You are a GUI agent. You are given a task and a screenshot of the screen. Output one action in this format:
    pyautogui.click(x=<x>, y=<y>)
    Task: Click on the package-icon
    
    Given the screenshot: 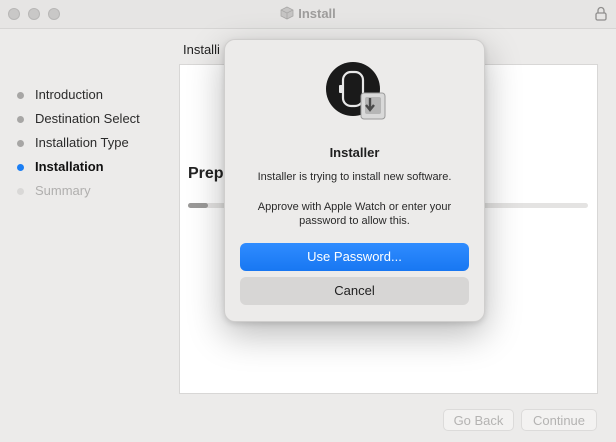 What is the action you would take?
    pyautogui.click(x=287, y=13)
    